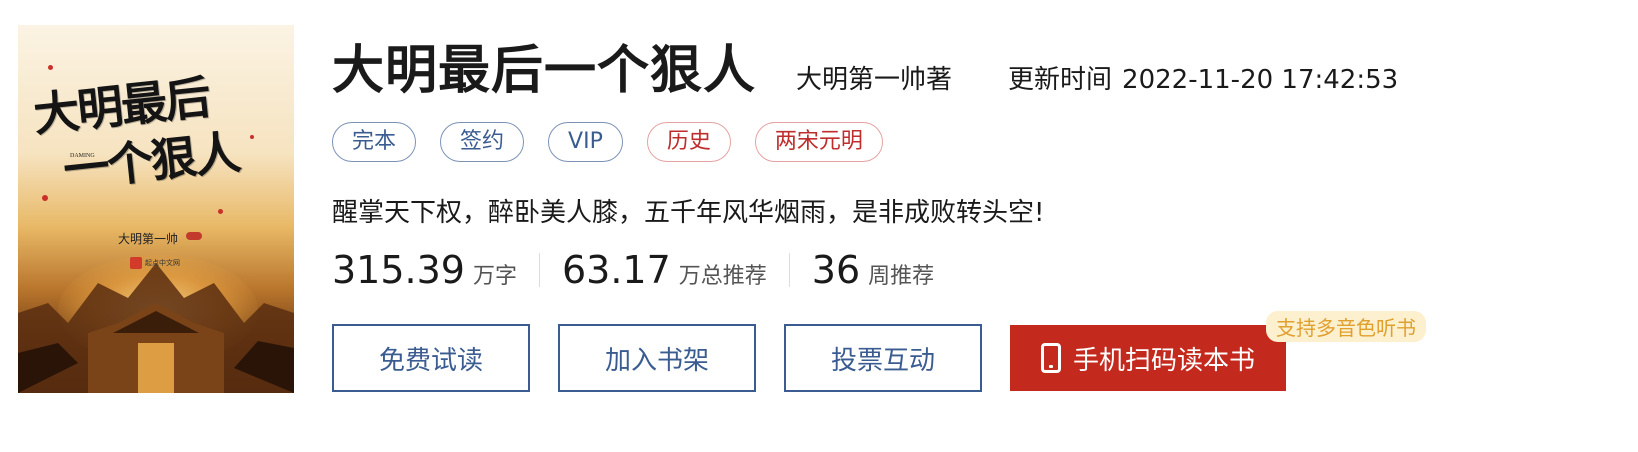 The width and height of the screenshot is (1638, 452). I want to click on scan-to-read-button: 手机扫码读本书 支持多音色听书, so click(1218, 351).